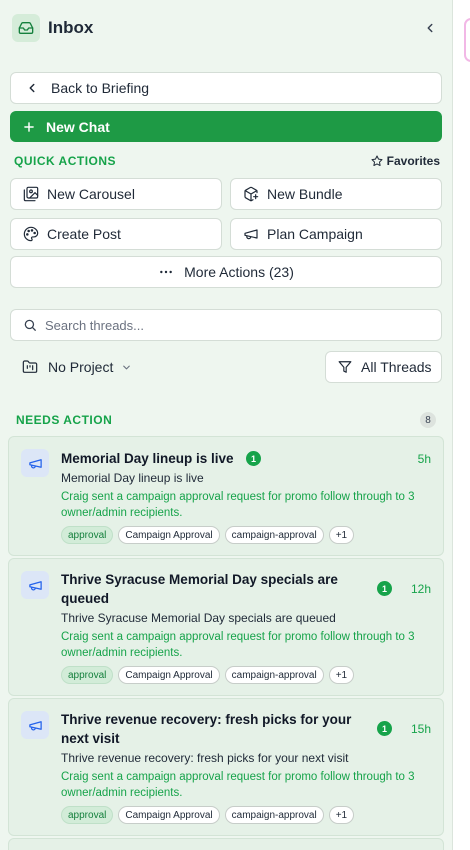 This screenshot has width=470, height=850. I want to click on more-actions-label: More Actions (23), so click(239, 272).